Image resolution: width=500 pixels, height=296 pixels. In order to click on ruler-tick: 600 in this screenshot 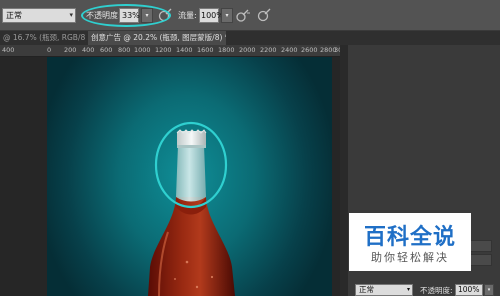, I will do `click(106, 50)`.